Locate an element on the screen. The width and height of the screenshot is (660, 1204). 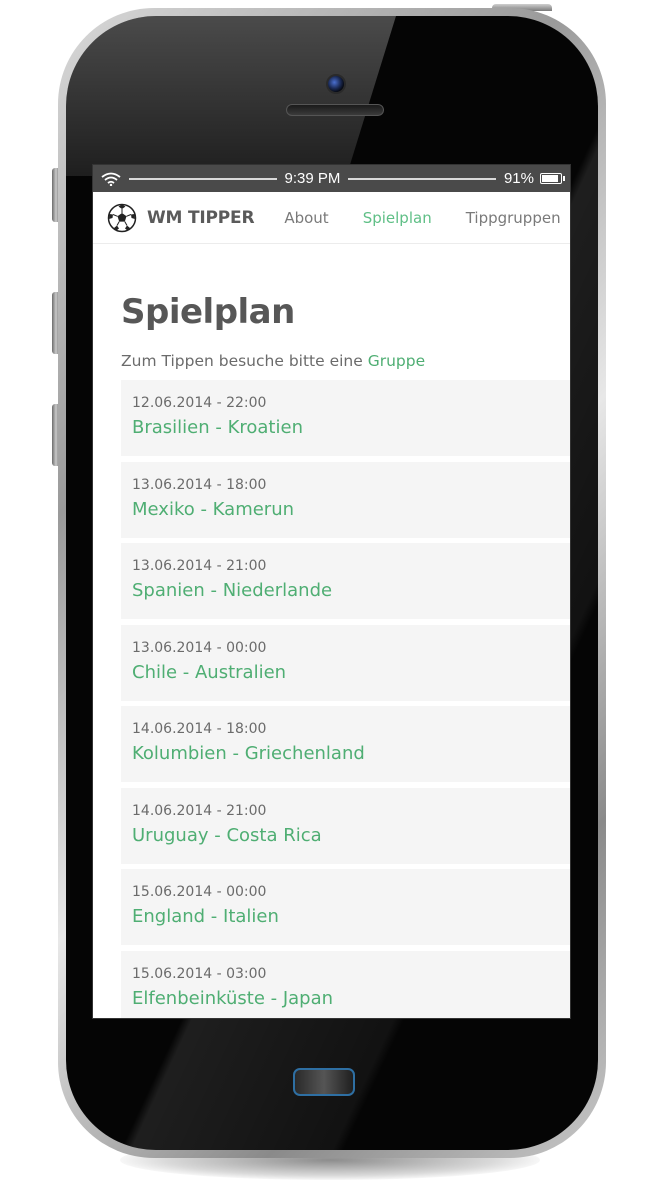
brand: WM TIPPER is located at coordinates (181, 218).